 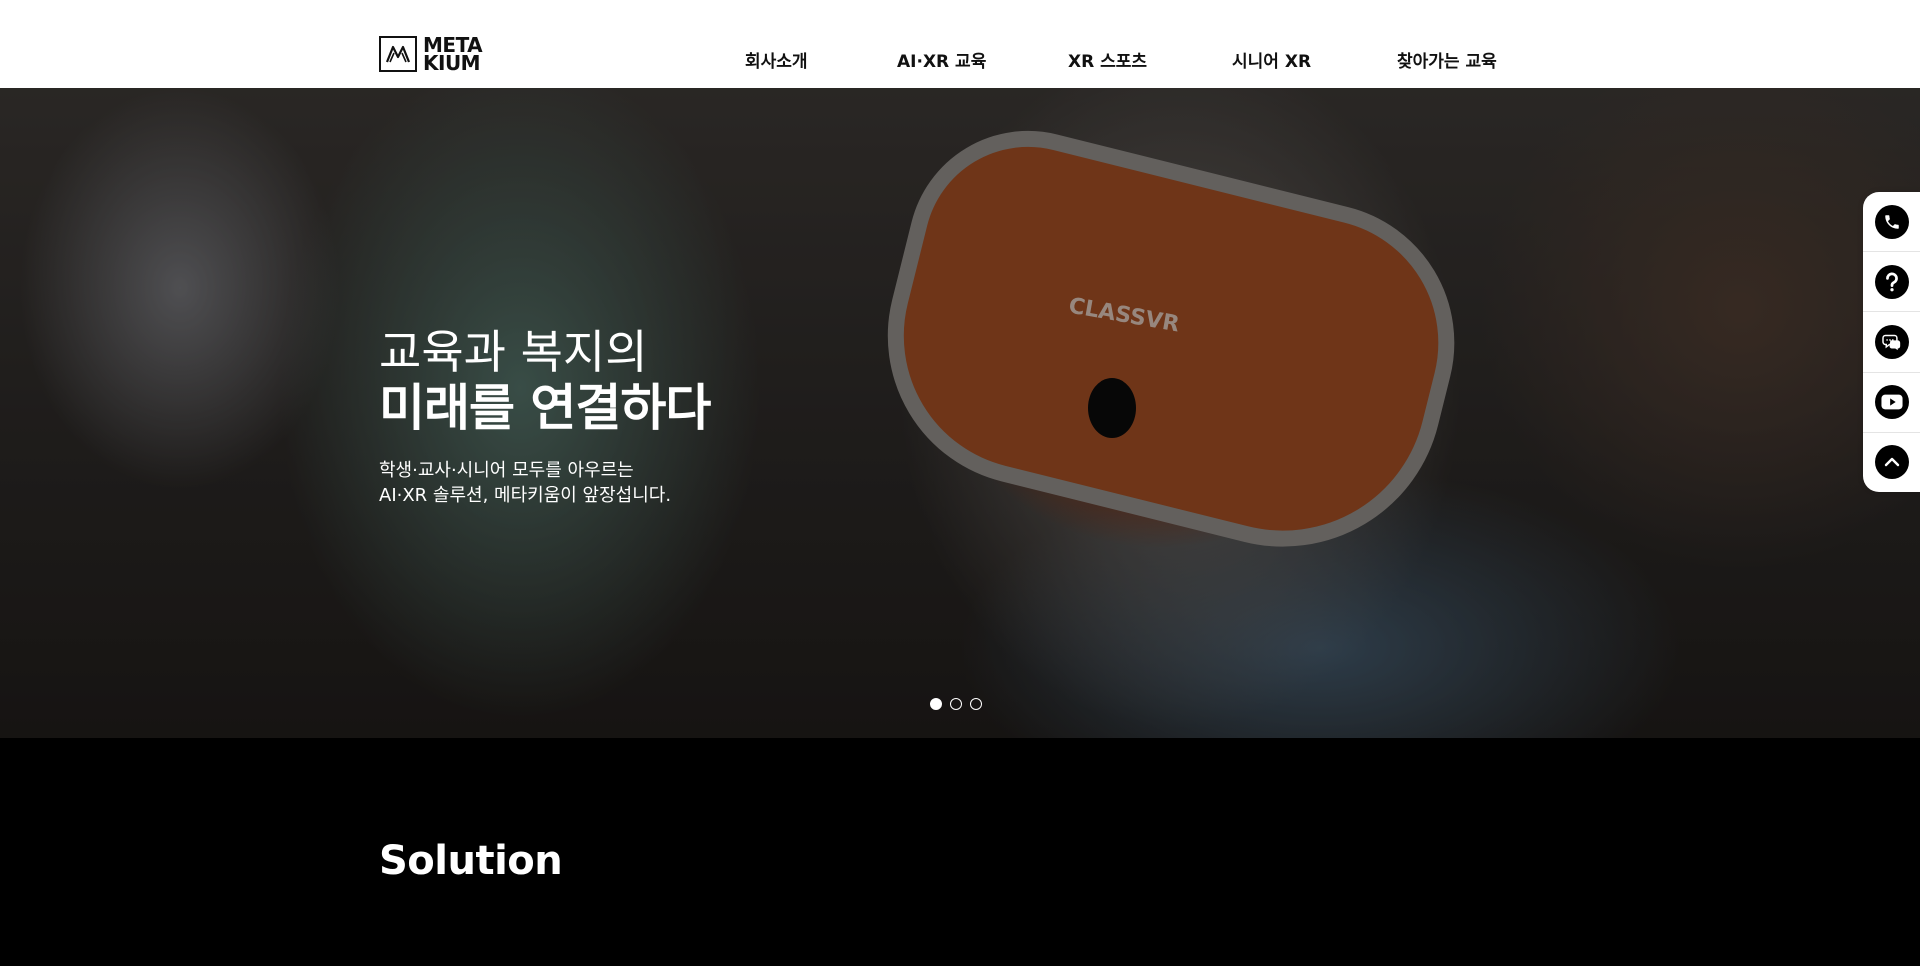 I want to click on nav-item-company: 회사소개, so click(x=776, y=59).